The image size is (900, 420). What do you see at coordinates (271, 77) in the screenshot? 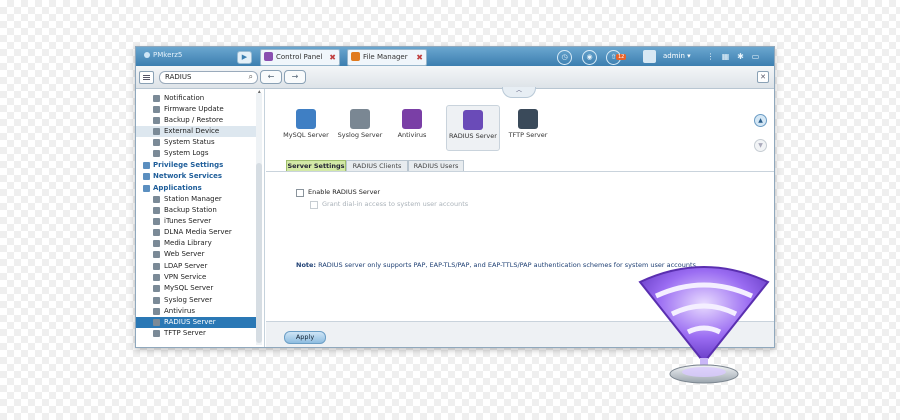
I see `back-button: ←` at bounding box center [271, 77].